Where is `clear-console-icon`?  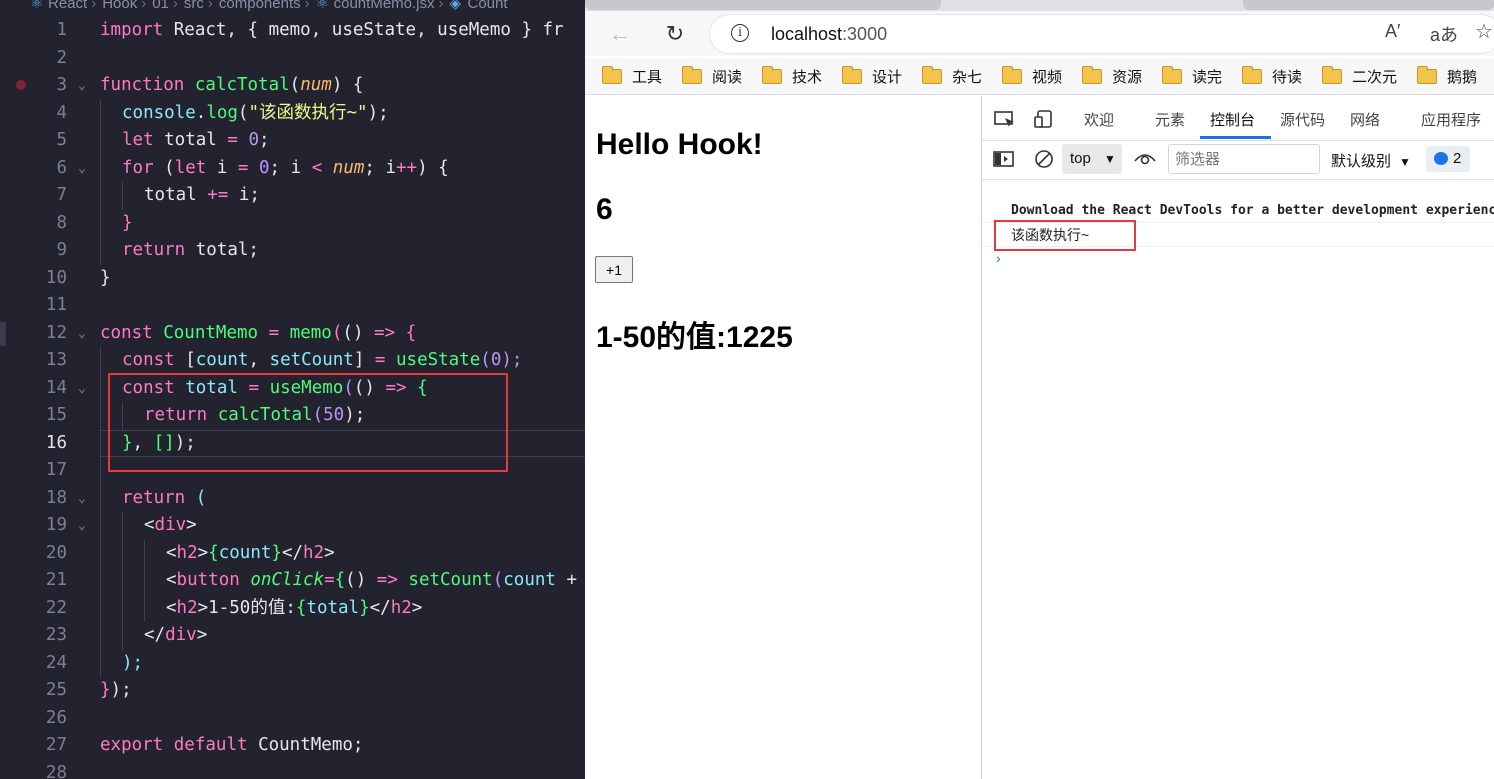 clear-console-icon is located at coordinates (1044, 159).